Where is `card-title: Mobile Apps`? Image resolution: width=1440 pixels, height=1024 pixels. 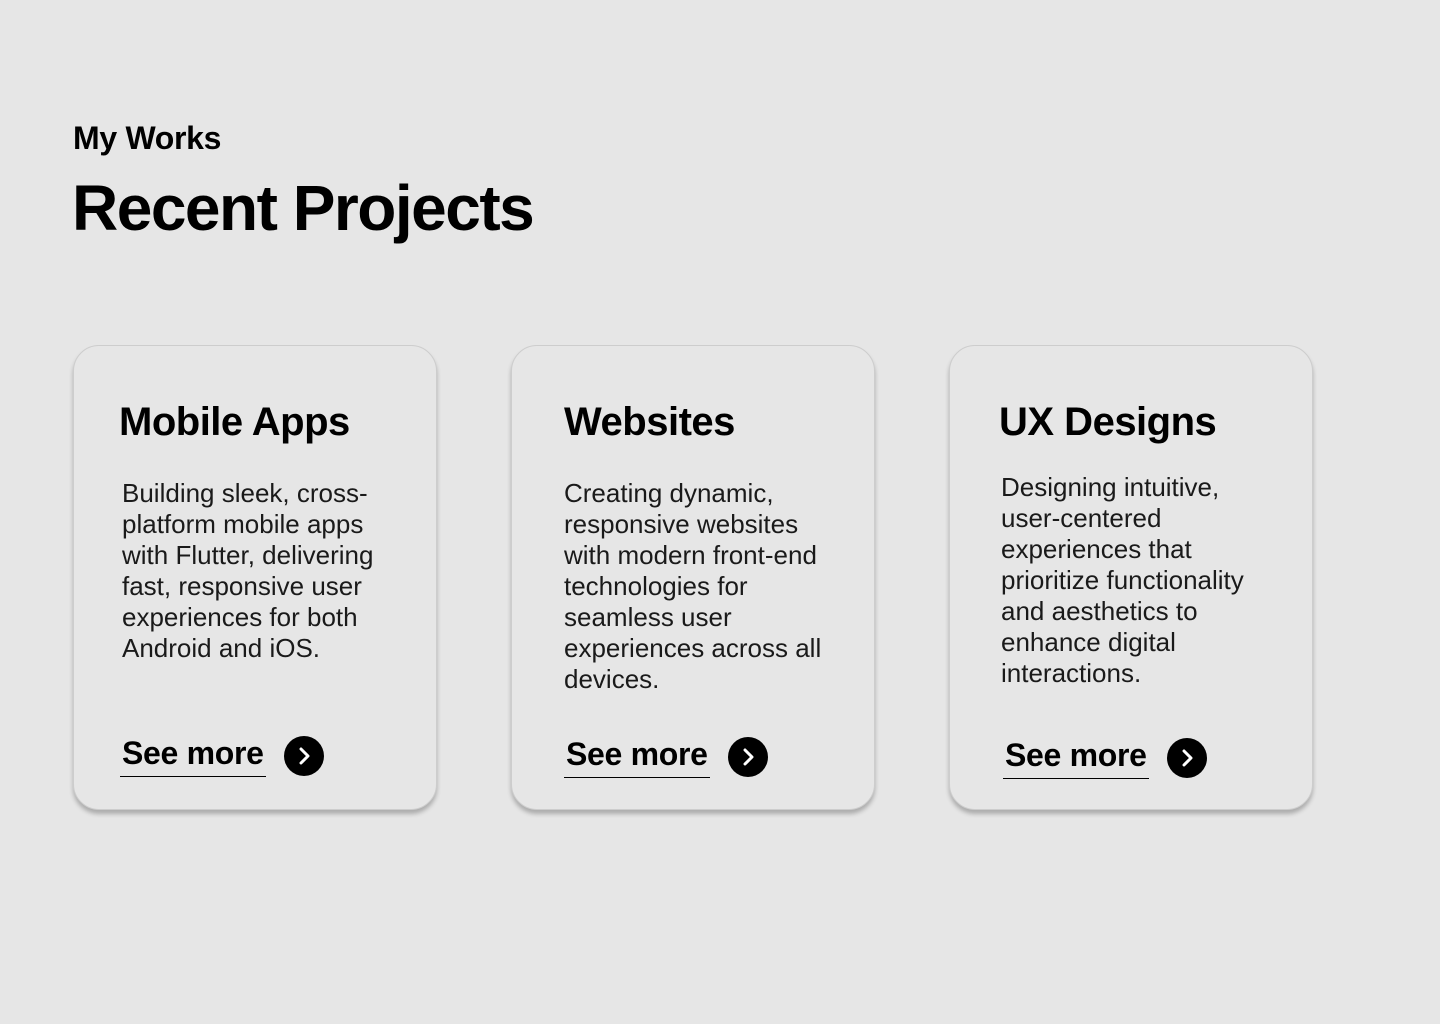
card-title: Mobile Apps is located at coordinates (234, 422).